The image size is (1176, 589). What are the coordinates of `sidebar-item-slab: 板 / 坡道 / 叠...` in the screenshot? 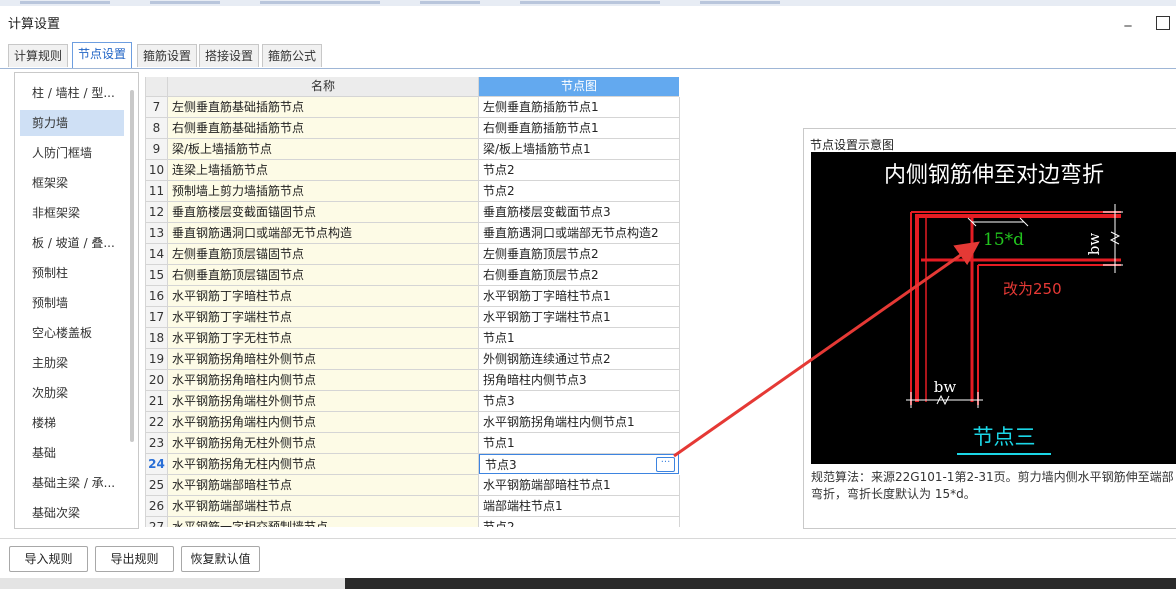 It's located at (72, 243).